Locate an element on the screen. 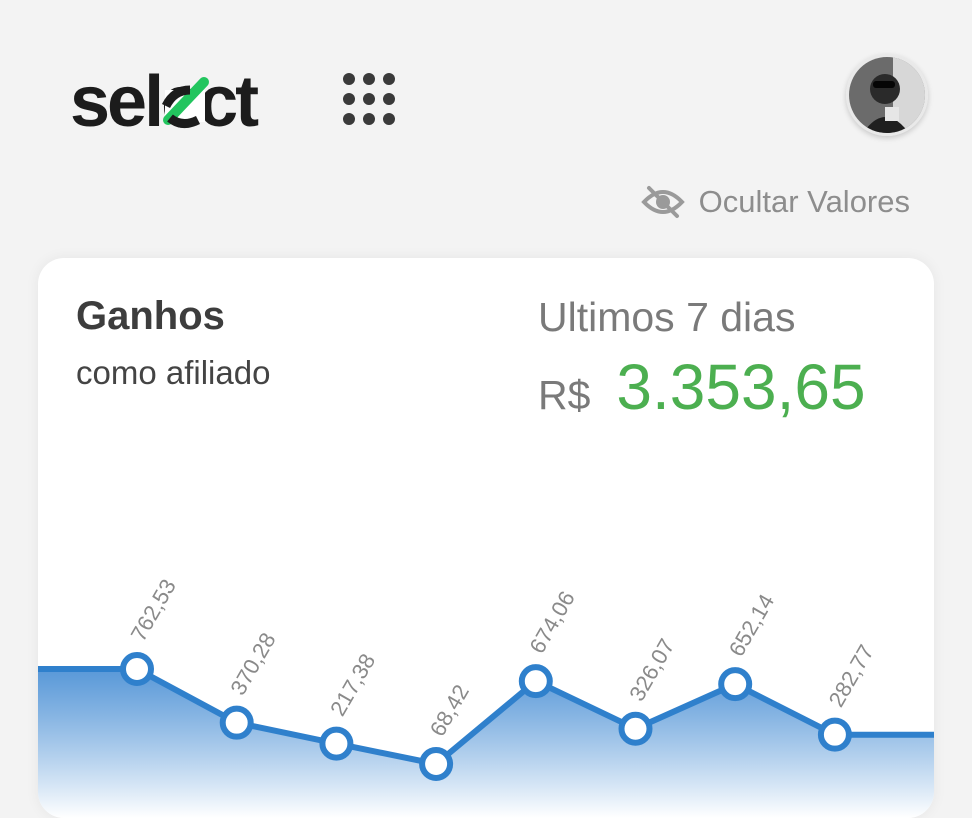 The image size is (972, 818). select-logo: select is located at coordinates (181, 98).